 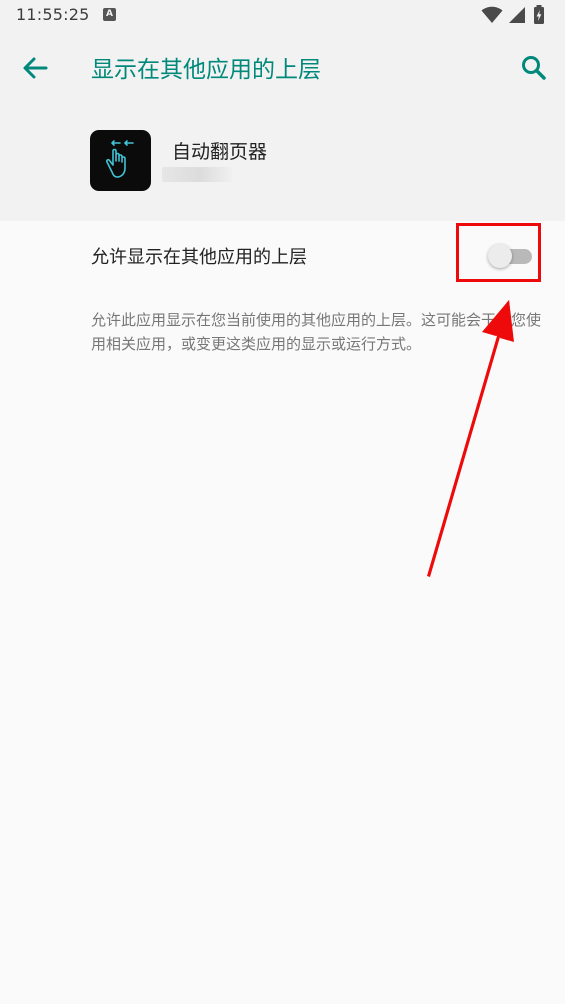 I want to click on status-time: 11:55:25, so click(x=53, y=14).